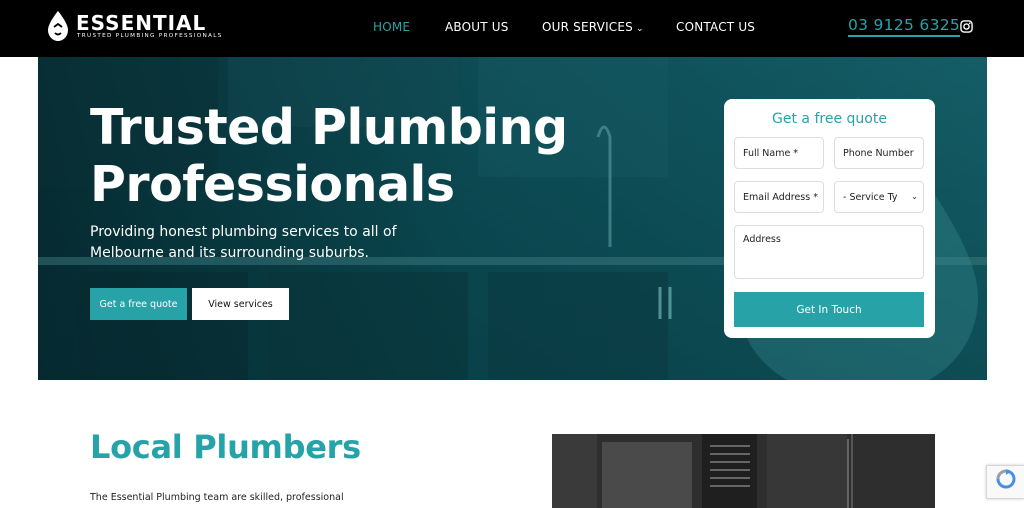 Image resolution: width=1024 pixels, height=508 pixels. Describe the element at coordinates (329, 156) in the screenshot. I see `hero-title: Trusted Plumbing Professionals` at that location.